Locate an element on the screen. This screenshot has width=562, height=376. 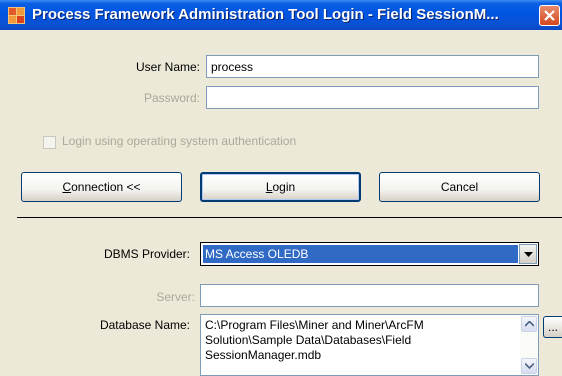
connection-label: onnection << is located at coordinates (106, 187).